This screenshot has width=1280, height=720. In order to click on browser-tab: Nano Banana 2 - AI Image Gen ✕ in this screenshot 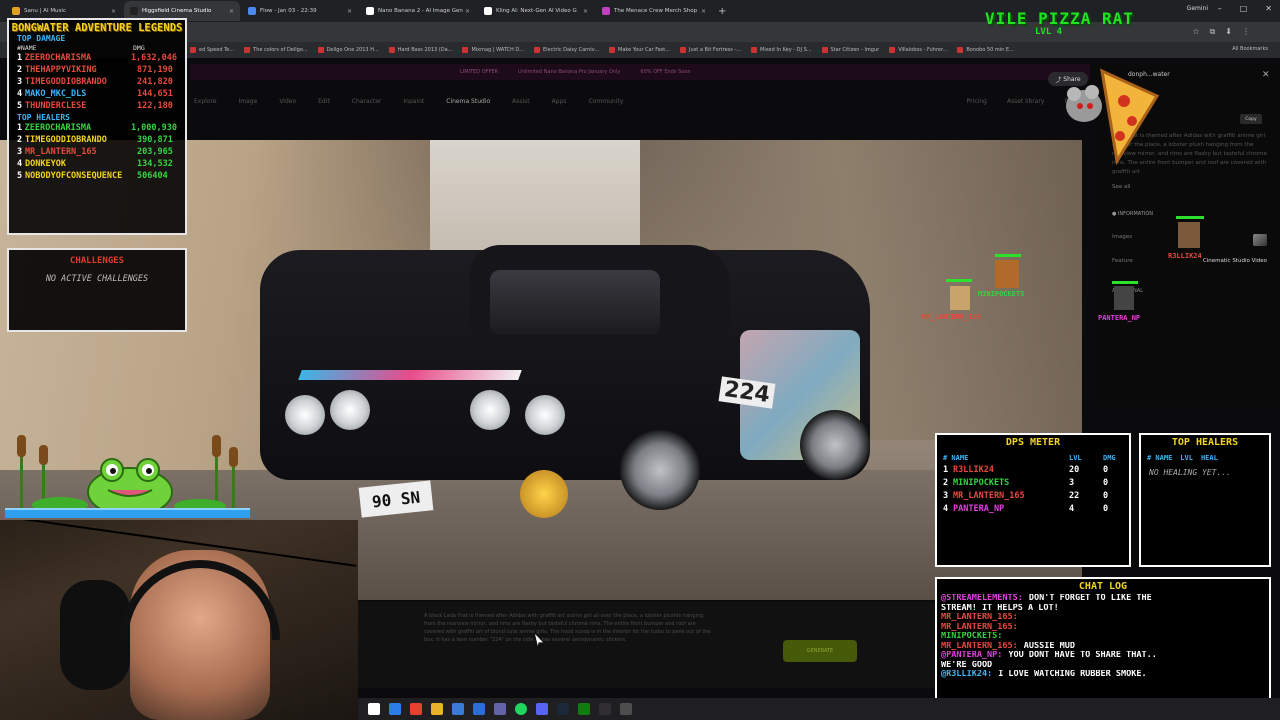, I will do `click(418, 11)`.